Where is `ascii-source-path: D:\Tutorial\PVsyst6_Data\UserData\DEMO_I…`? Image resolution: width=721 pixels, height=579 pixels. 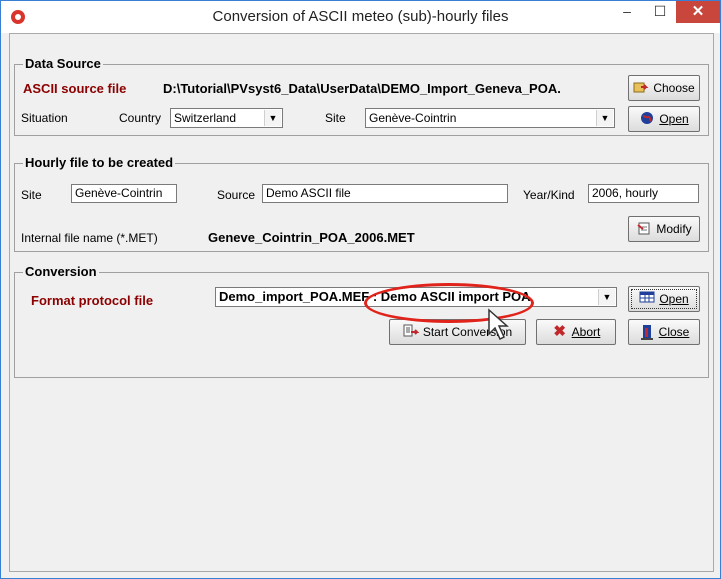 ascii-source-path: D:\Tutorial\PVsyst6_Data\UserData\DEMO_I… is located at coordinates (362, 88).